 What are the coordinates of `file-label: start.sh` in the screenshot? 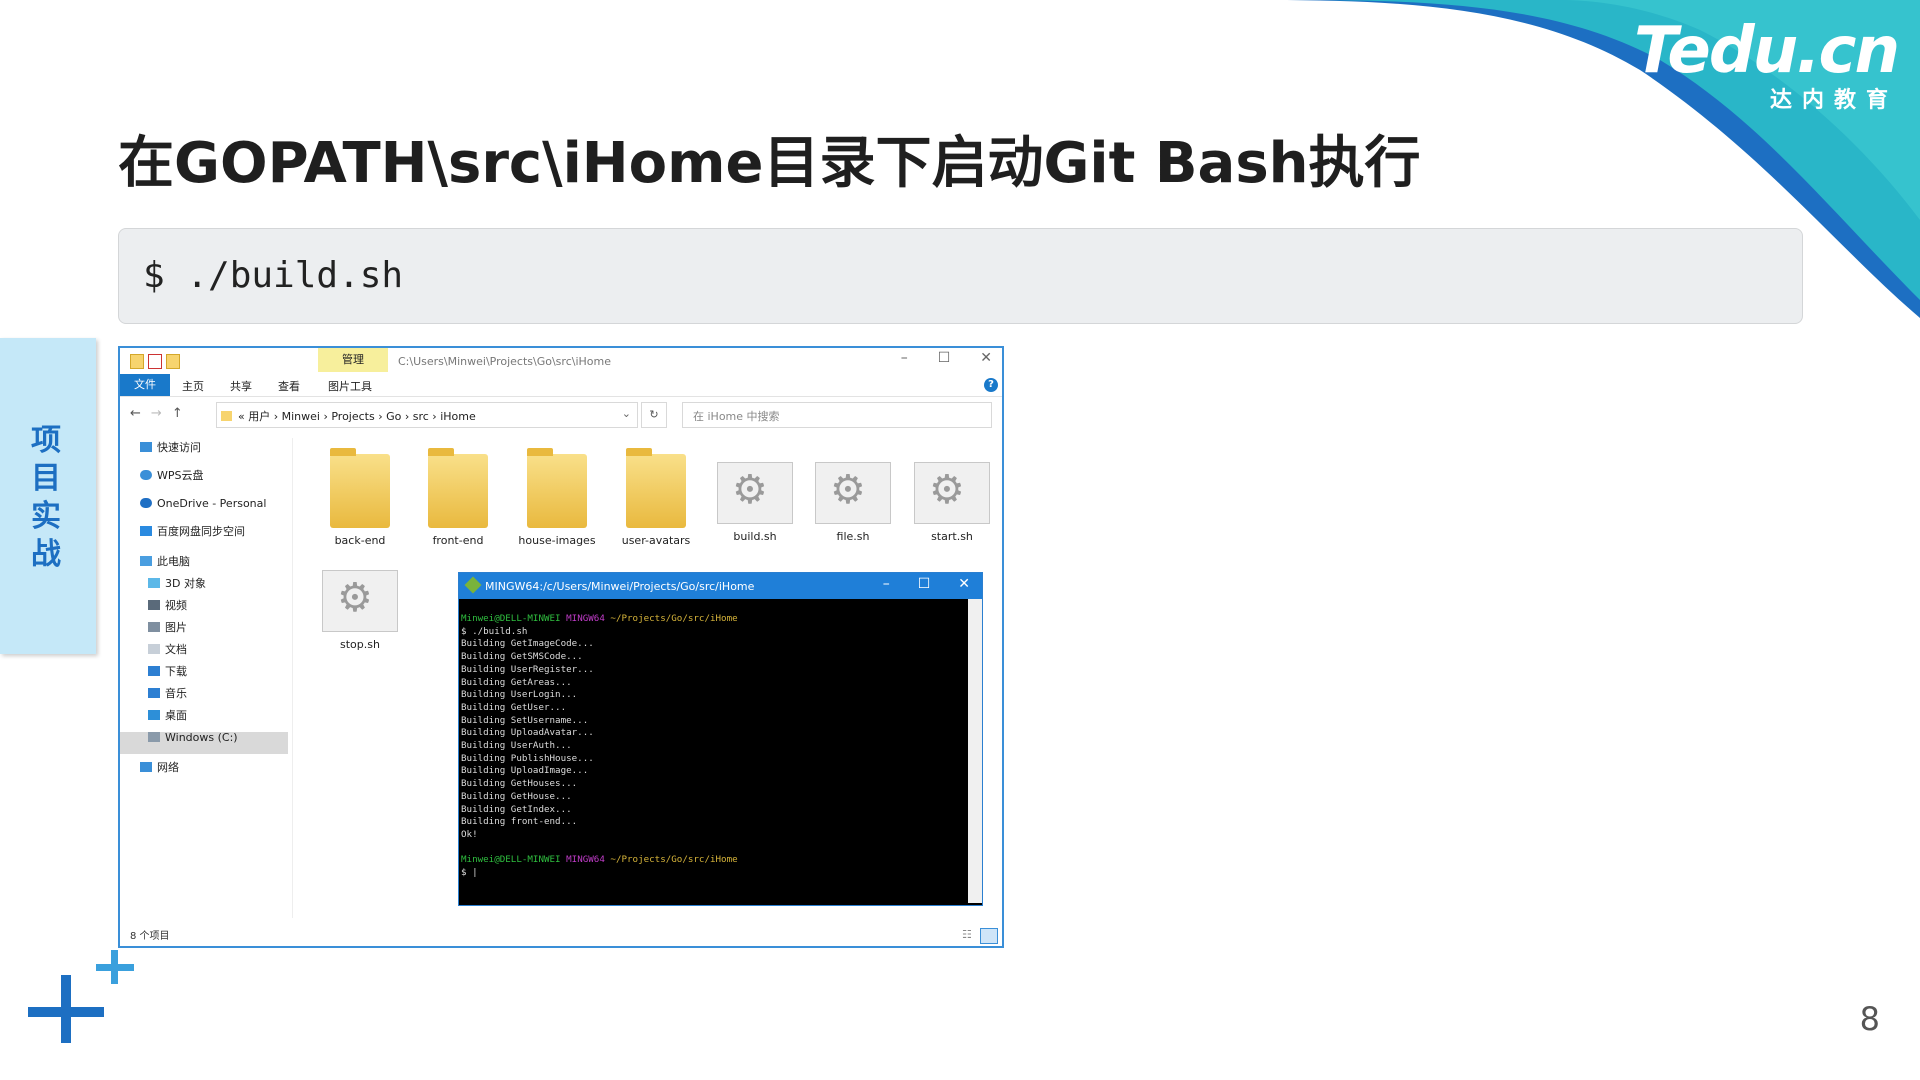 It's located at (952, 536).